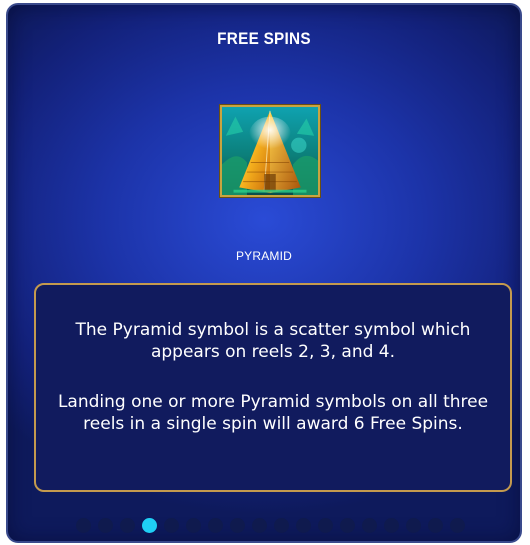  Describe the element at coordinates (264, 256) in the screenshot. I see `symbol-name: PYRAMID` at that location.